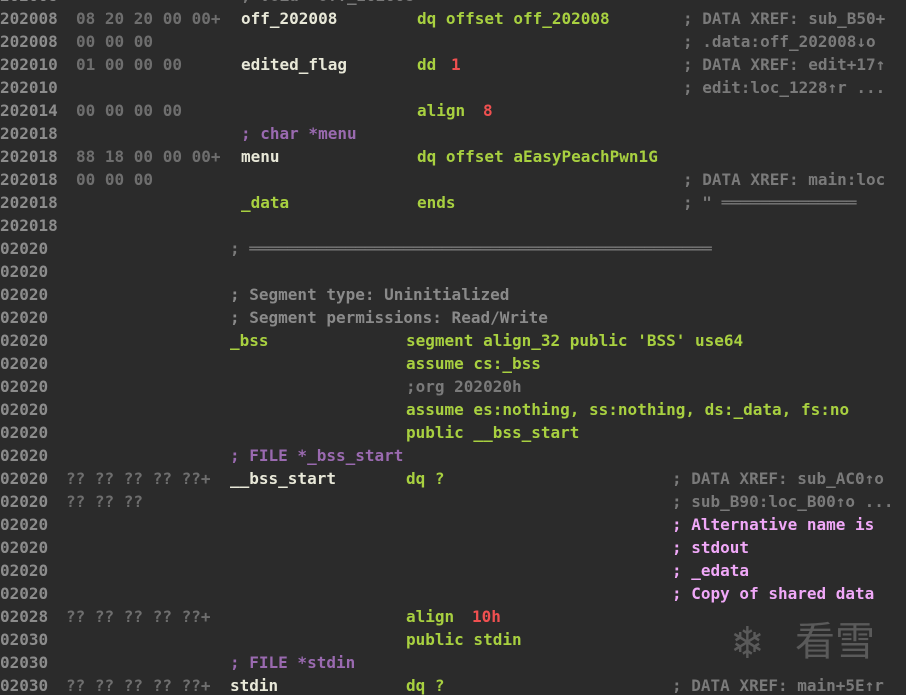 This screenshot has height=695, width=906. What do you see at coordinates (283, 478) in the screenshot?
I see `label: __bss_start` at bounding box center [283, 478].